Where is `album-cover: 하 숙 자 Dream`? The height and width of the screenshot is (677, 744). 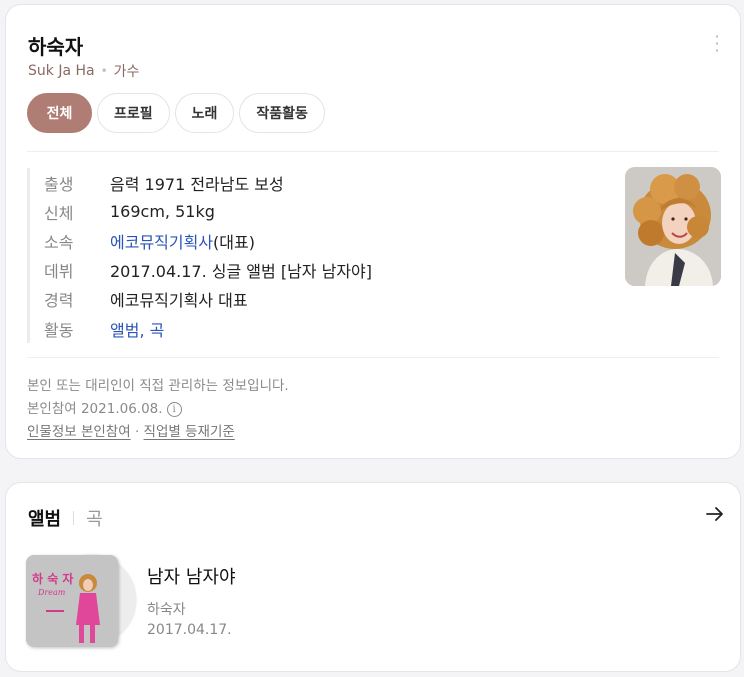
album-cover: 하 숙 자 Dream is located at coordinates (81, 601).